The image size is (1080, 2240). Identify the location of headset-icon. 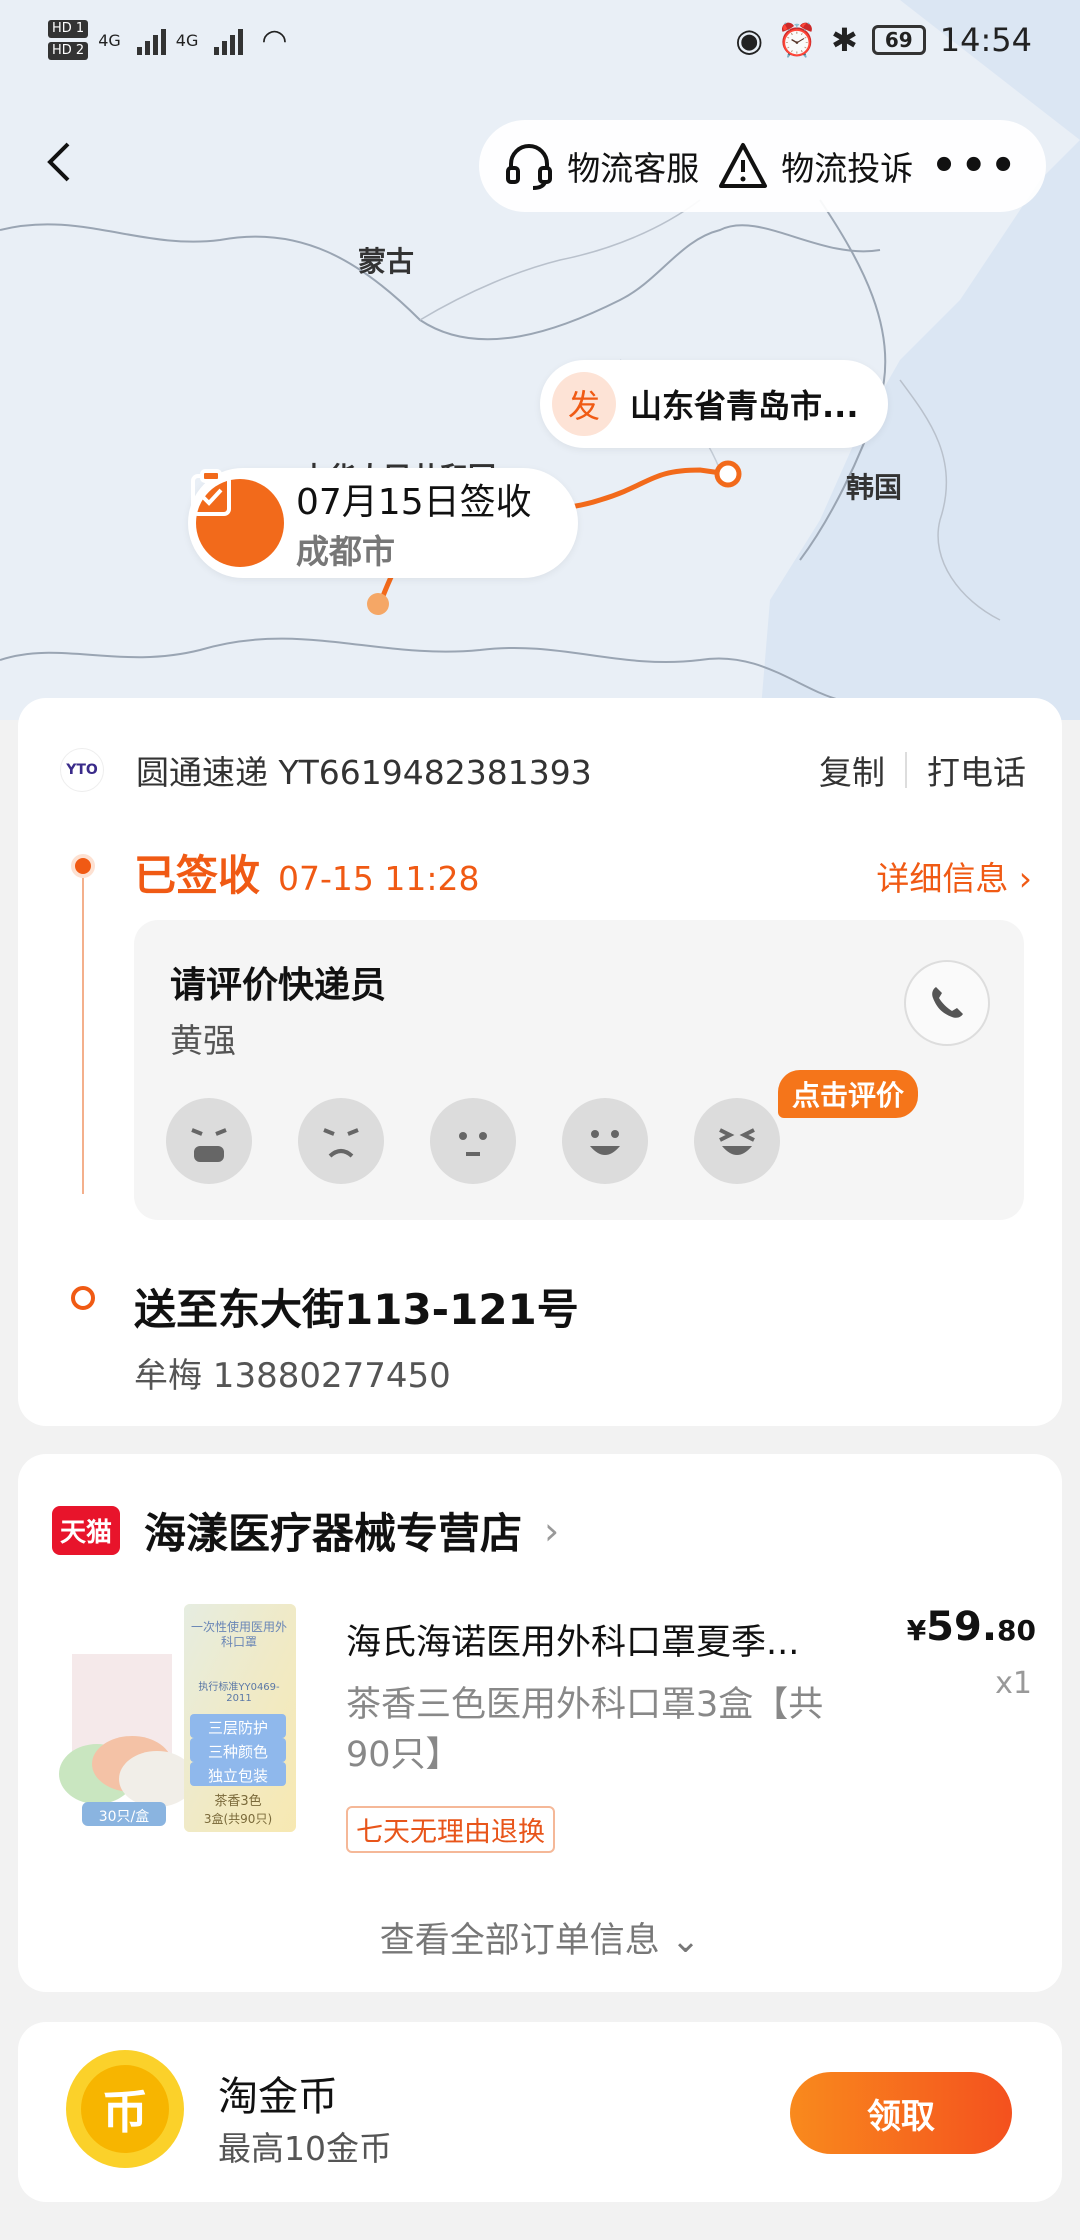
(529, 167).